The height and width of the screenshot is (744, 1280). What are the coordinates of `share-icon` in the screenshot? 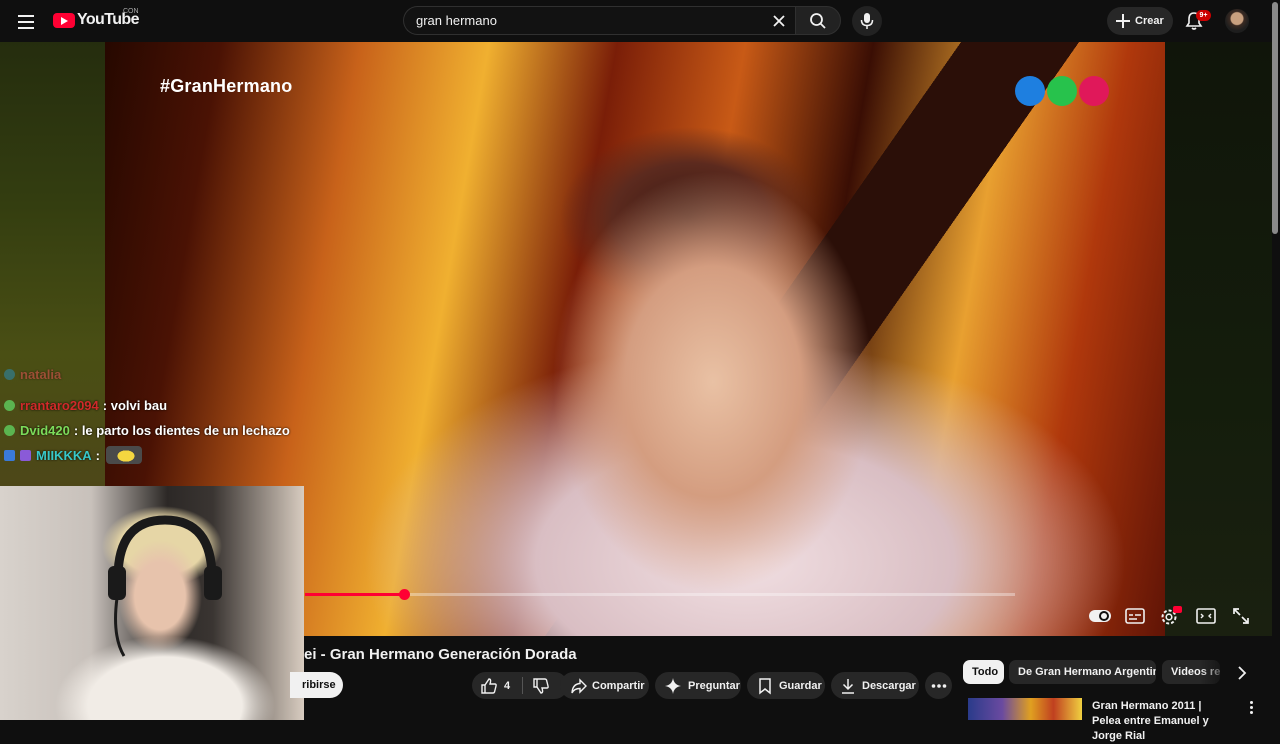 It's located at (579, 685).